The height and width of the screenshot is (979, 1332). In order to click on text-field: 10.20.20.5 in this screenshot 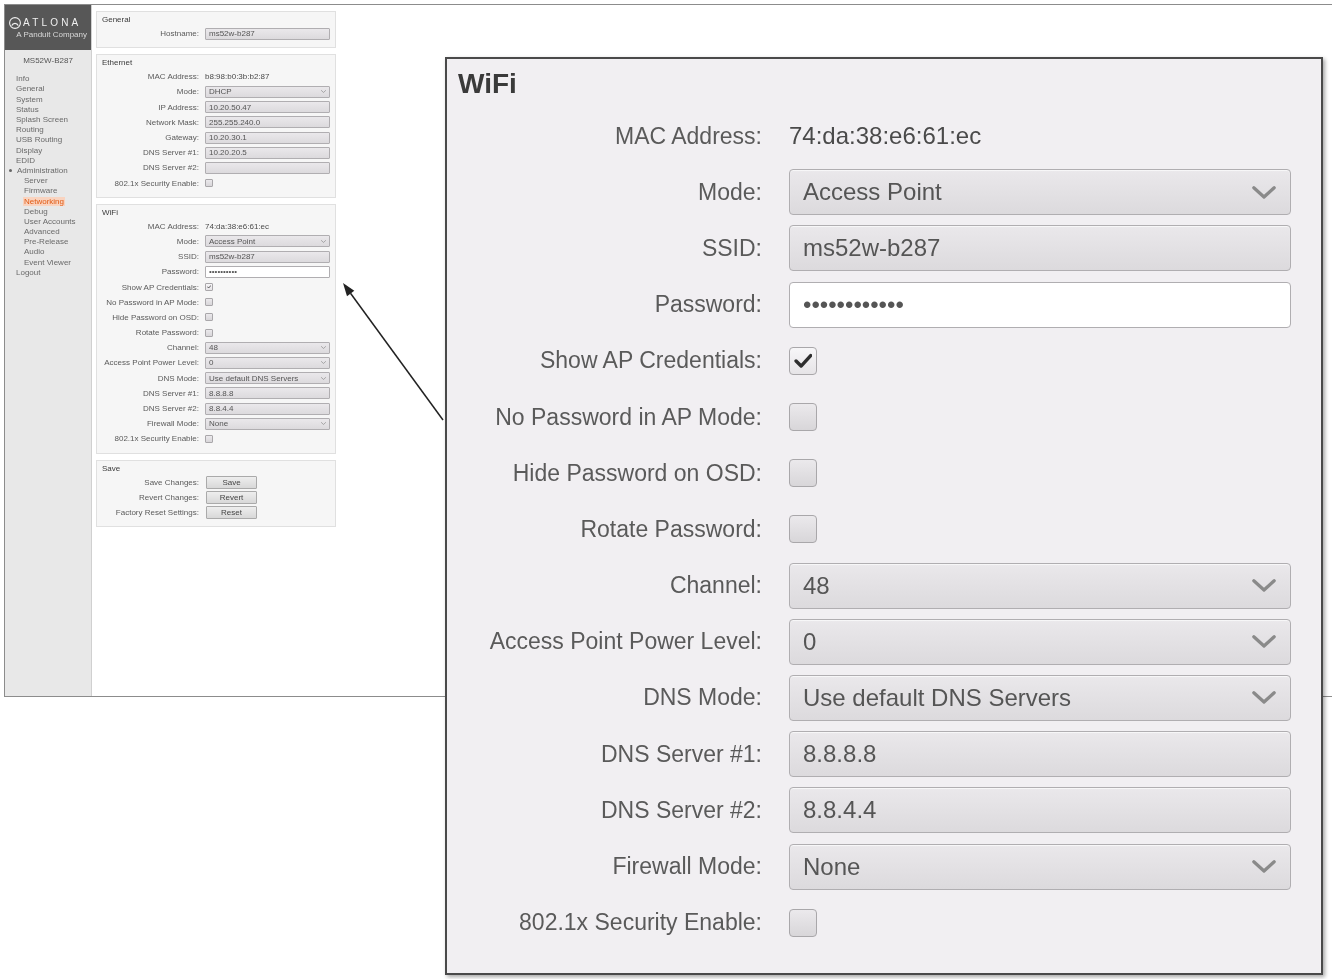, I will do `click(267, 152)`.